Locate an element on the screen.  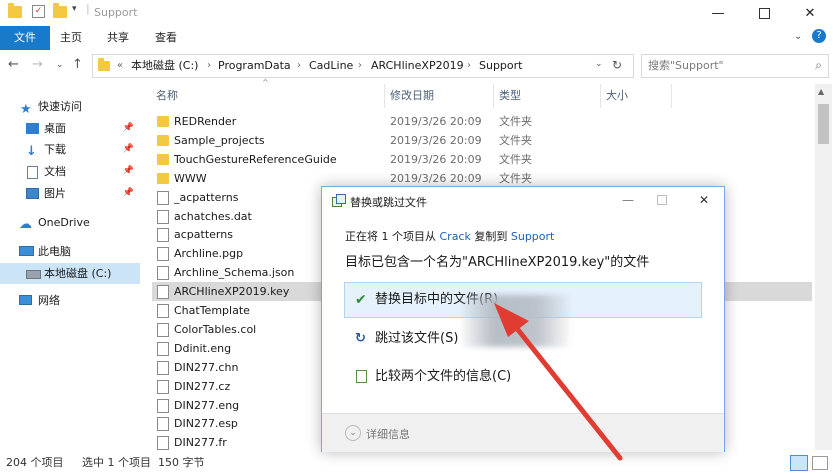
forward-icon: → is located at coordinates (37, 64).